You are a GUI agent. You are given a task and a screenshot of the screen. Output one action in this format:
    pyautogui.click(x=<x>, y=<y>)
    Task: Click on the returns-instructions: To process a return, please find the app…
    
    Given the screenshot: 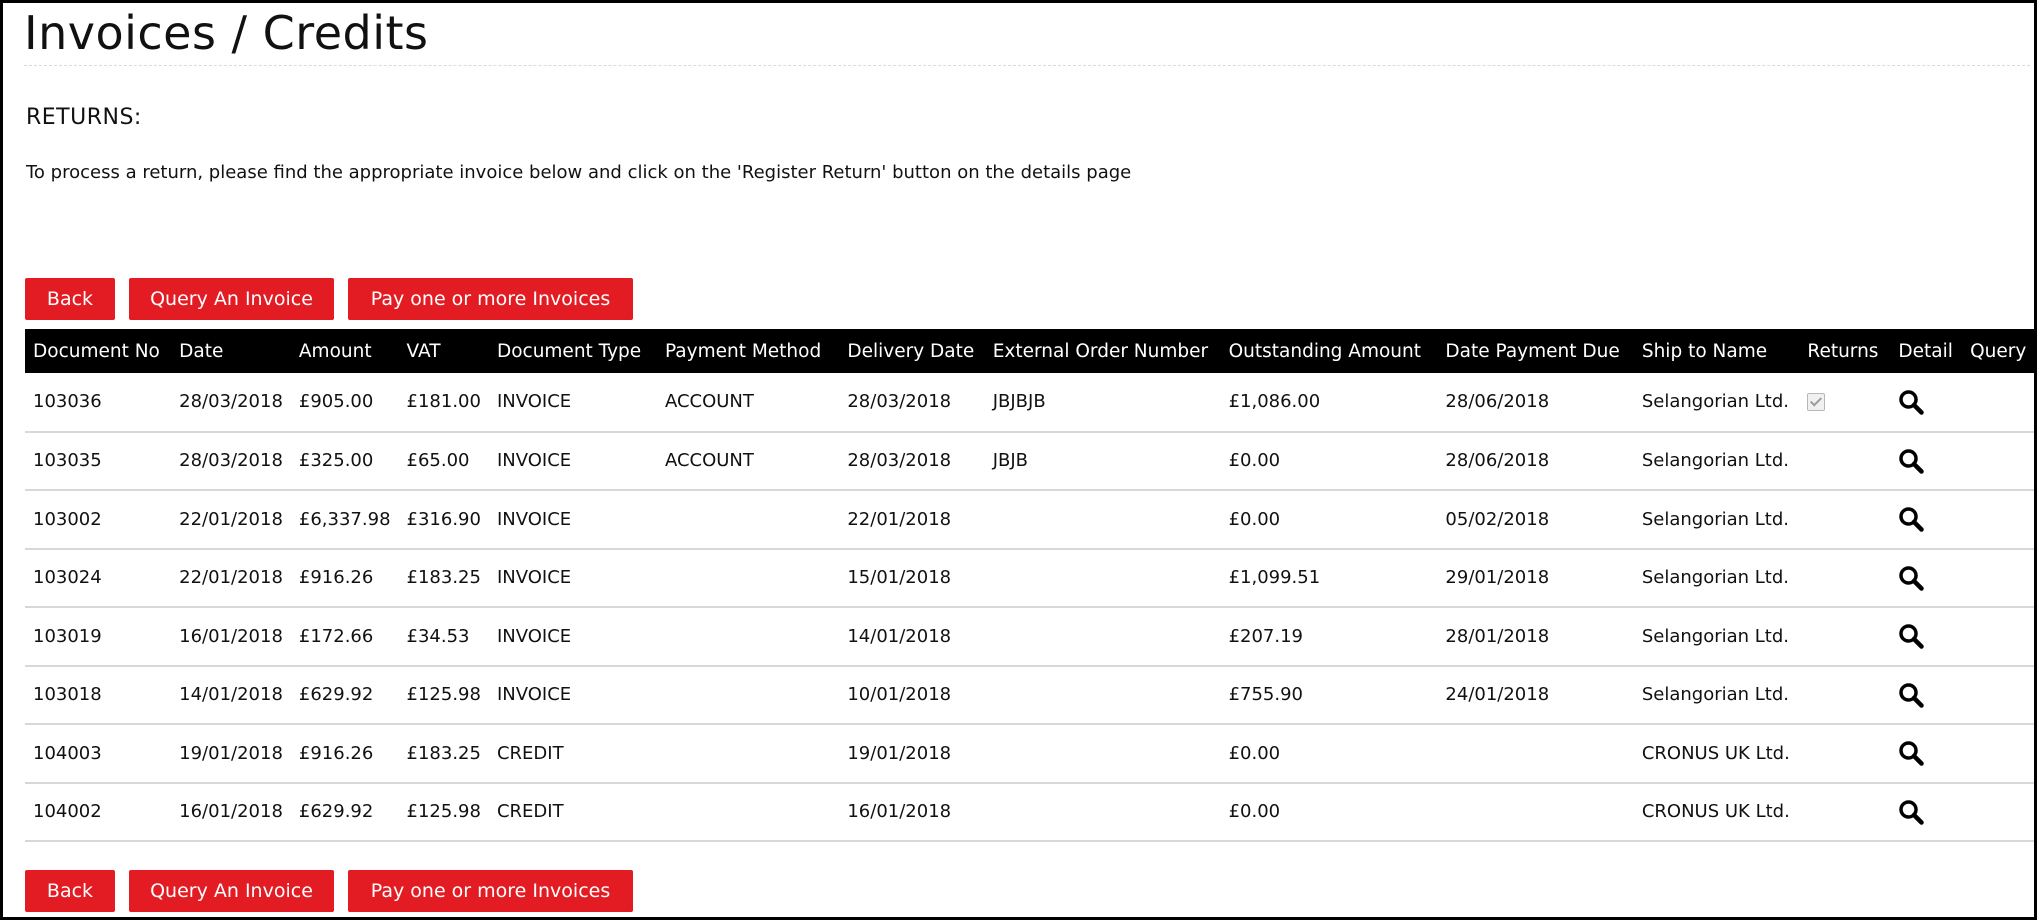 What is the action you would take?
    pyautogui.click(x=579, y=172)
    